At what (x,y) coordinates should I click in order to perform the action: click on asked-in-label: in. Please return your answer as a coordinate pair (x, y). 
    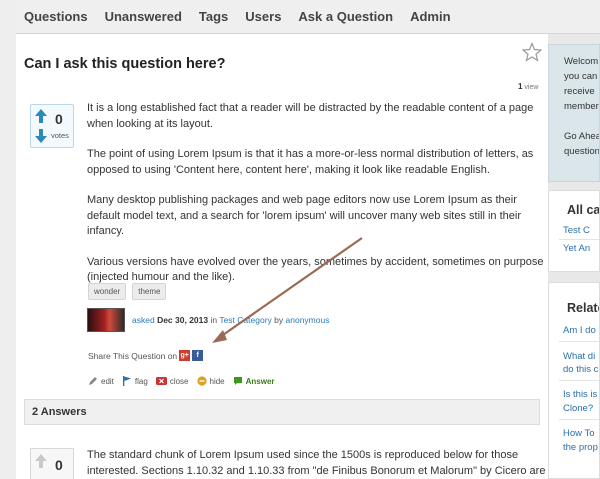
    Looking at the image, I should click on (214, 320).